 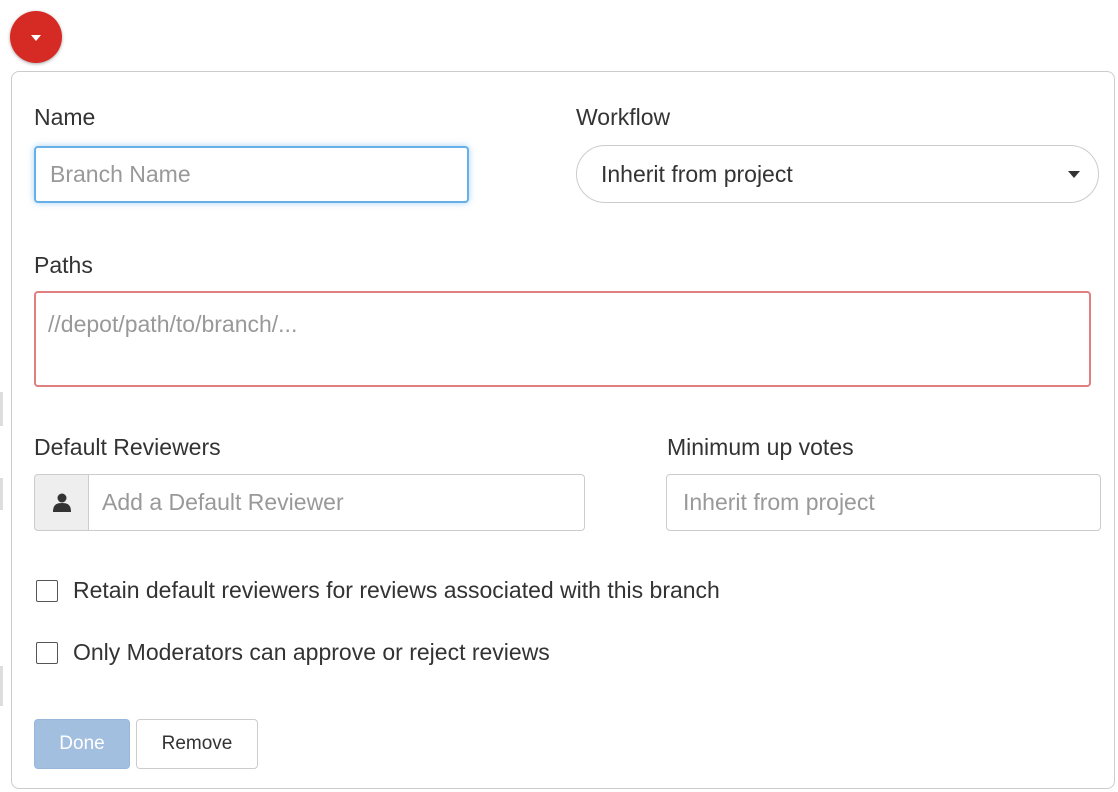 What do you see at coordinates (127, 447) in the screenshot?
I see `default-reviewers-label: Default Reviewers` at bounding box center [127, 447].